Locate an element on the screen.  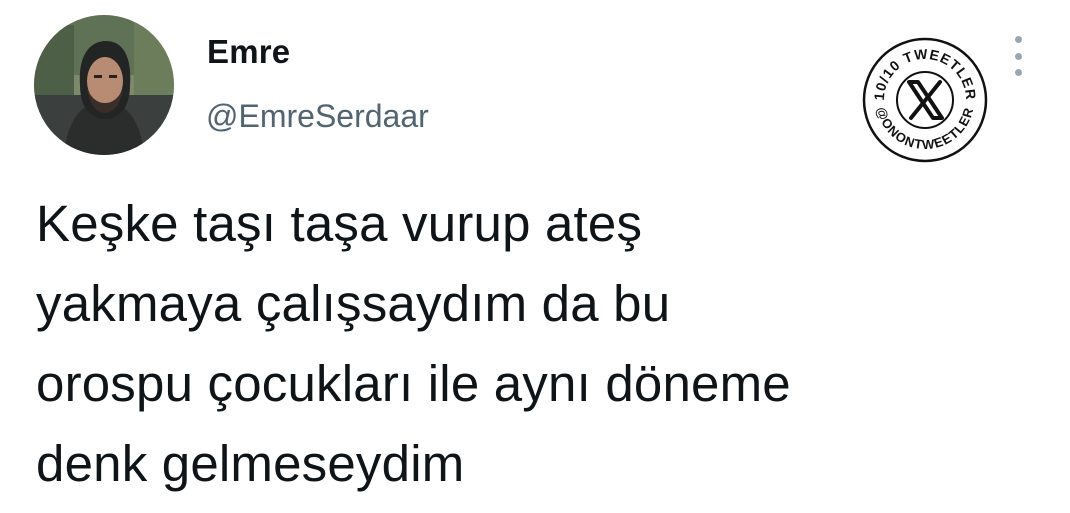
avatar is located at coordinates (104, 85).